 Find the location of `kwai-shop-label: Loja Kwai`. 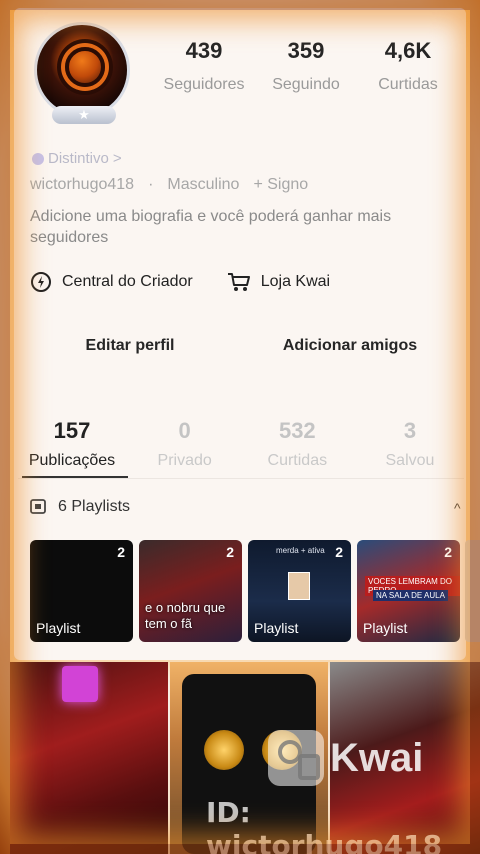

kwai-shop-label: Loja Kwai is located at coordinates (295, 281).